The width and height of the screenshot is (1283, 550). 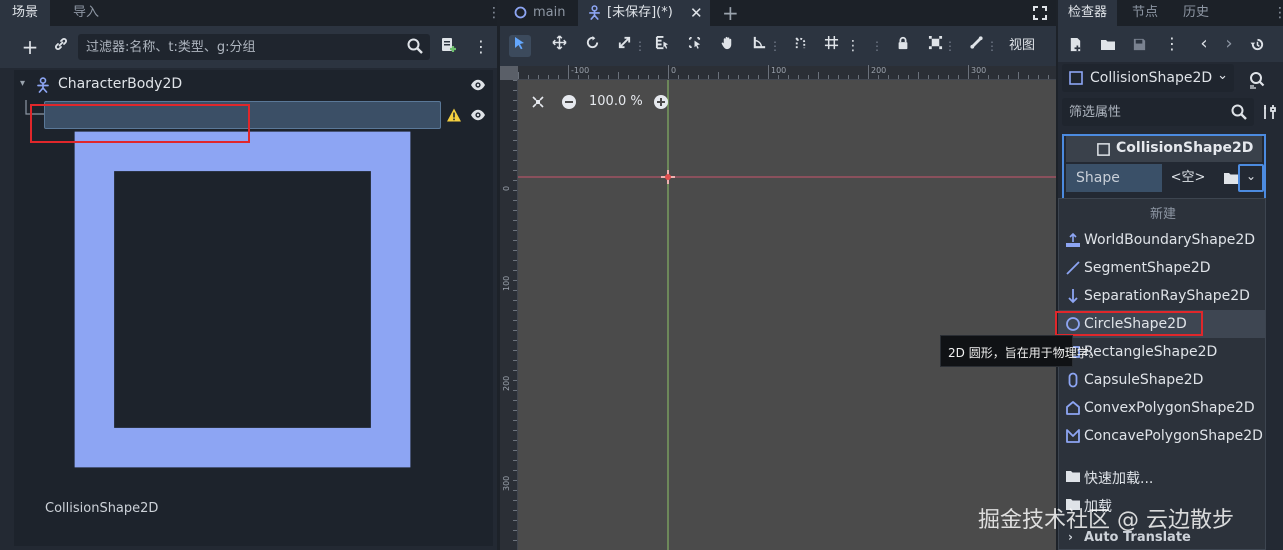 I want to click on menu-item-separation-ray: SeparationRayShape2D, so click(x=1162, y=296).